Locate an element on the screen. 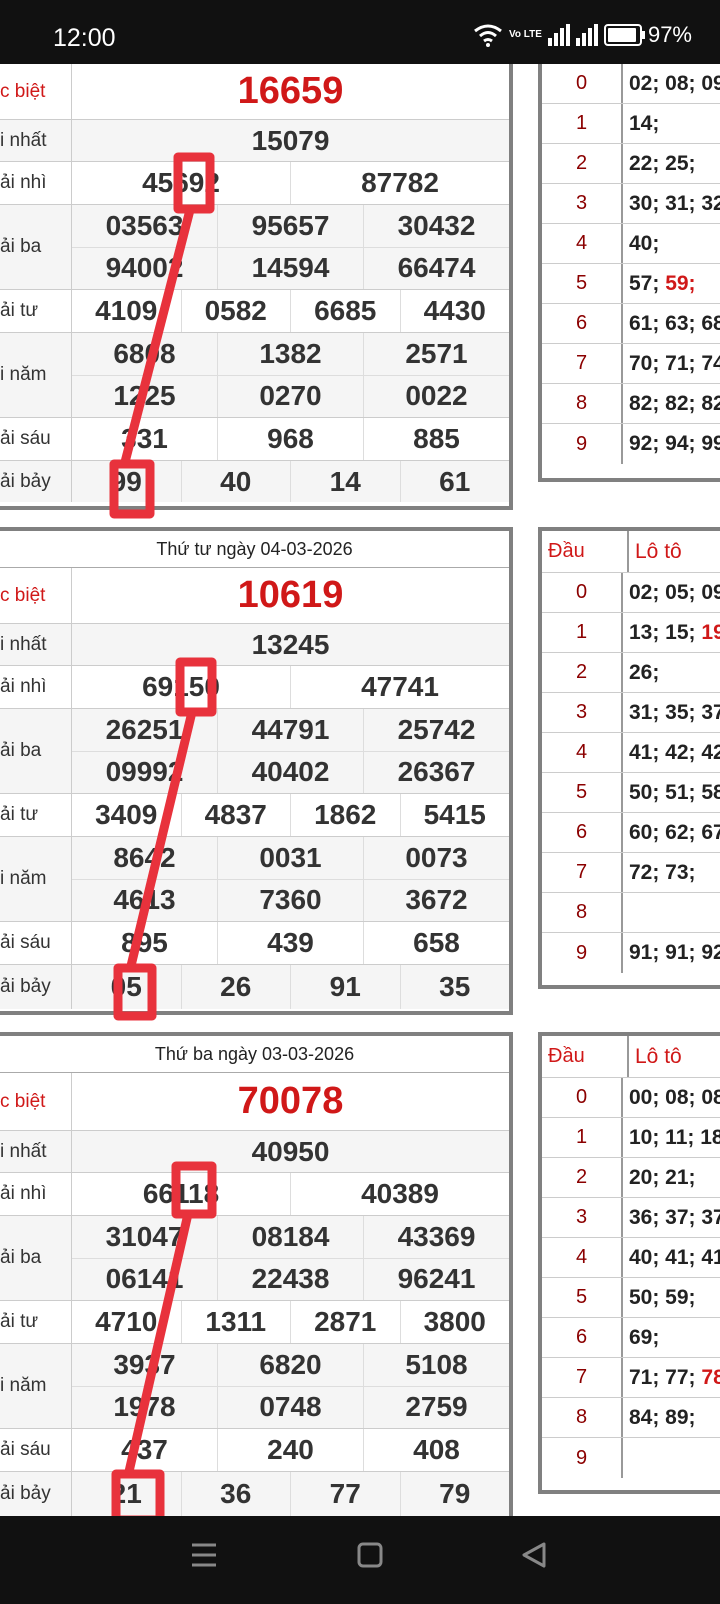 This screenshot has height=1604, width=720. prize-number: 1978 is located at coordinates (145, 1407).